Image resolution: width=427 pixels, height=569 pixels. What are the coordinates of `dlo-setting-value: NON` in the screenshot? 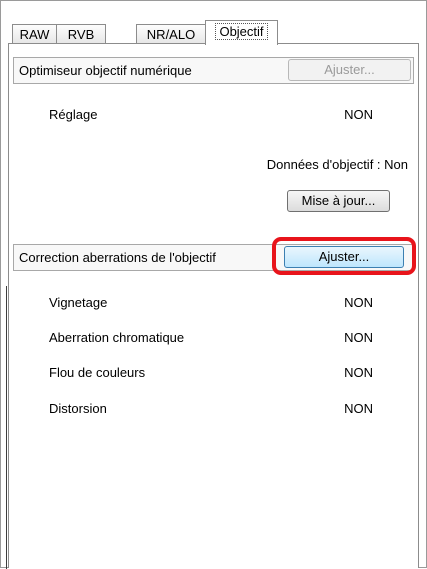 It's located at (358, 114).